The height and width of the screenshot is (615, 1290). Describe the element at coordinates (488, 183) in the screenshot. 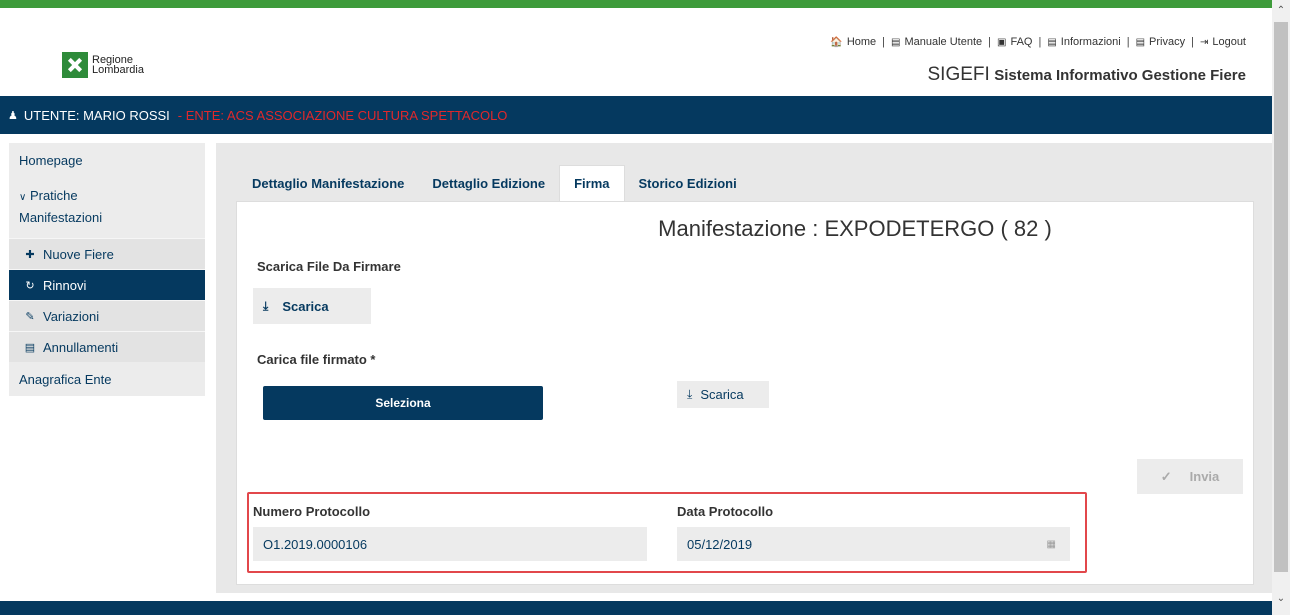

I see `tab-dettaglio-edizione: Dettaglio Edizione` at that location.